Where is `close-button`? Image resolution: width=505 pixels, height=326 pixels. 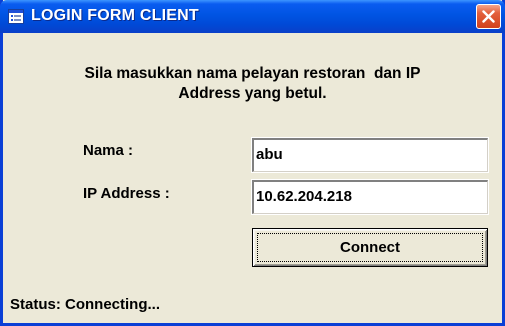 close-button is located at coordinates (488, 16).